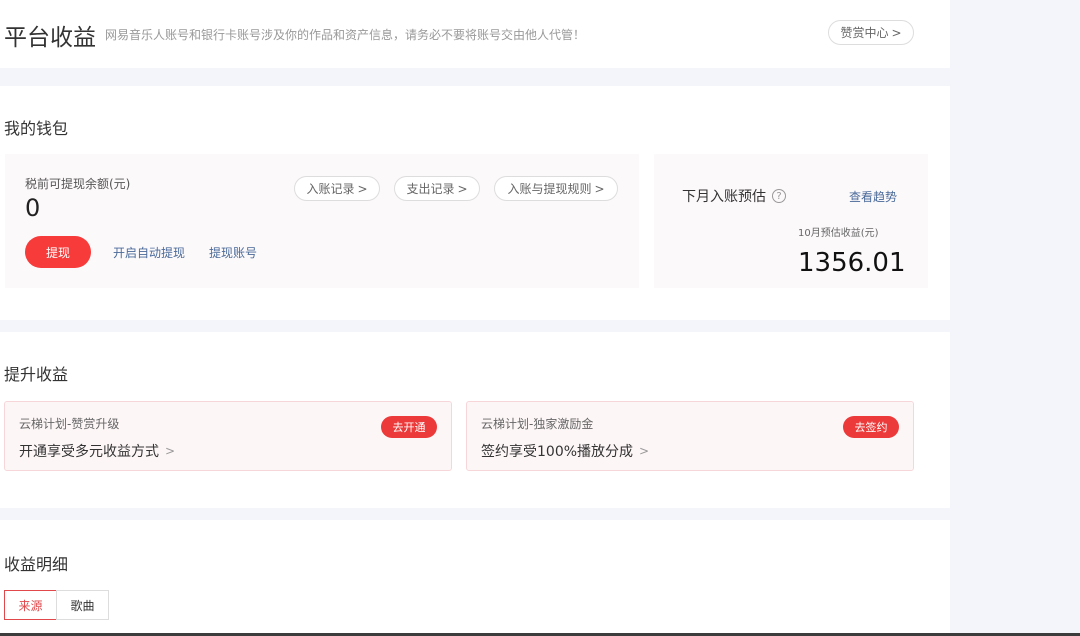  I want to click on withdraw-account-link: 提现账号, so click(233, 252).